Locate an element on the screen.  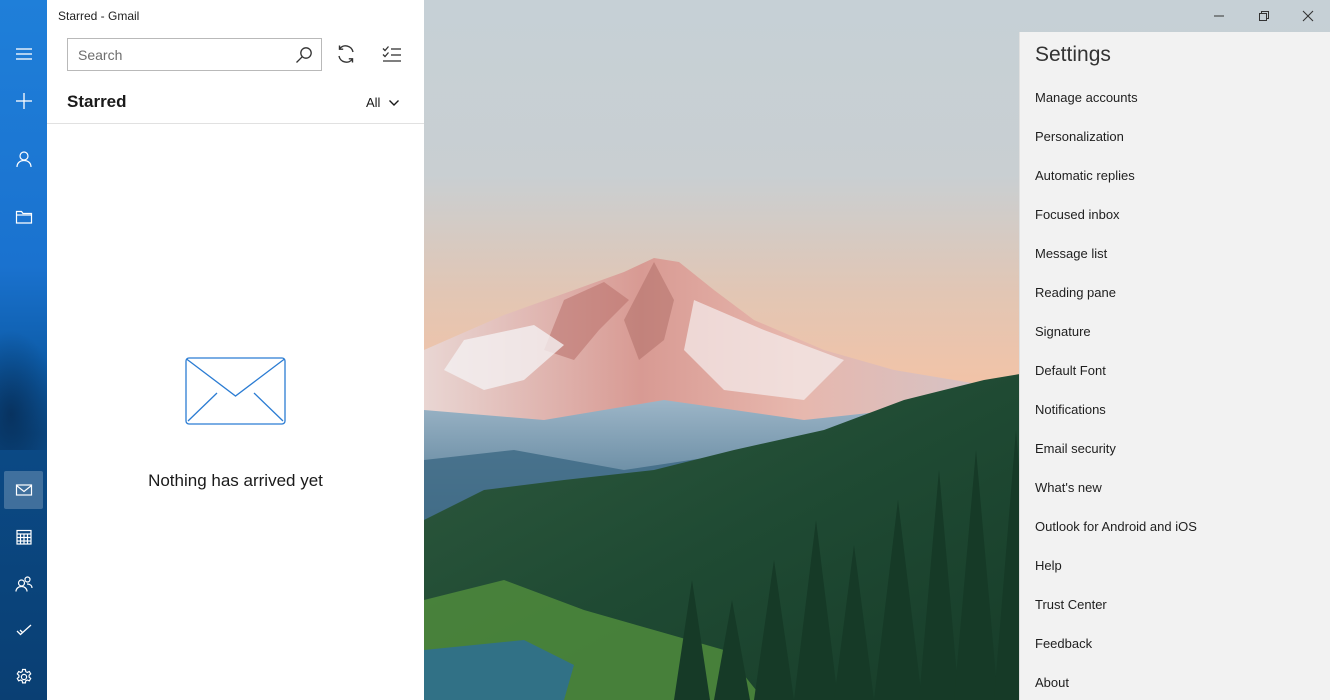
settings-button is located at coordinates (23, 677).